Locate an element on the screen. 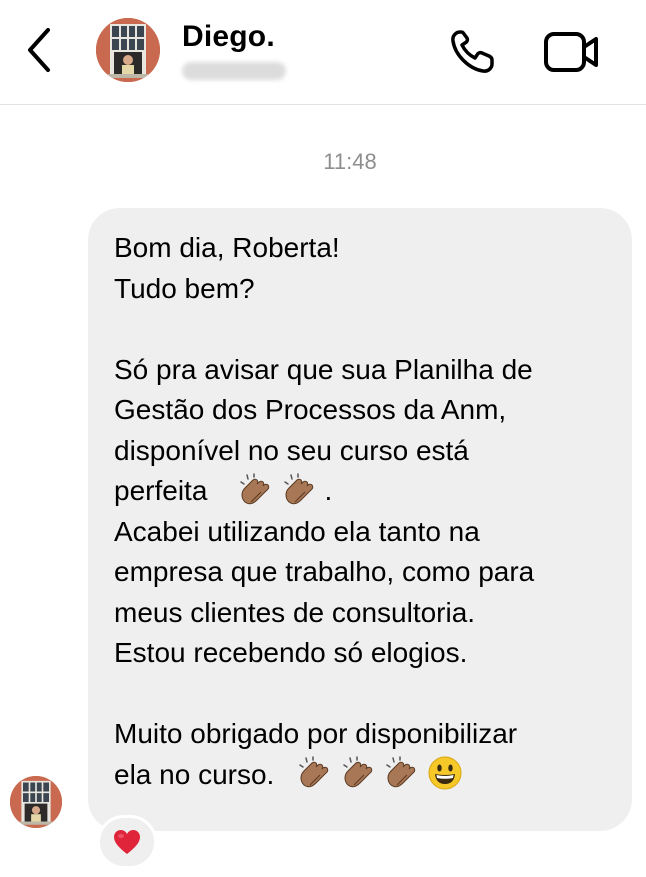 The height and width of the screenshot is (877, 646). message-line: Só pra avisar que sua Planilha de is located at coordinates (323, 369).